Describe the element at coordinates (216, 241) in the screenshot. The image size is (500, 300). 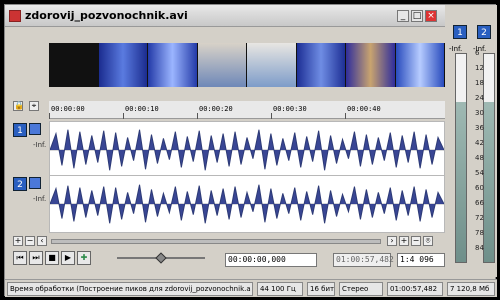
I see `scroll-track` at that location.